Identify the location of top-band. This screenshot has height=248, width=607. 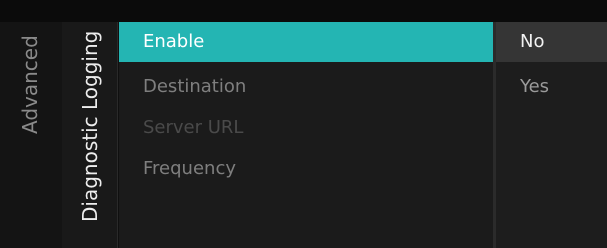
(303, 11).